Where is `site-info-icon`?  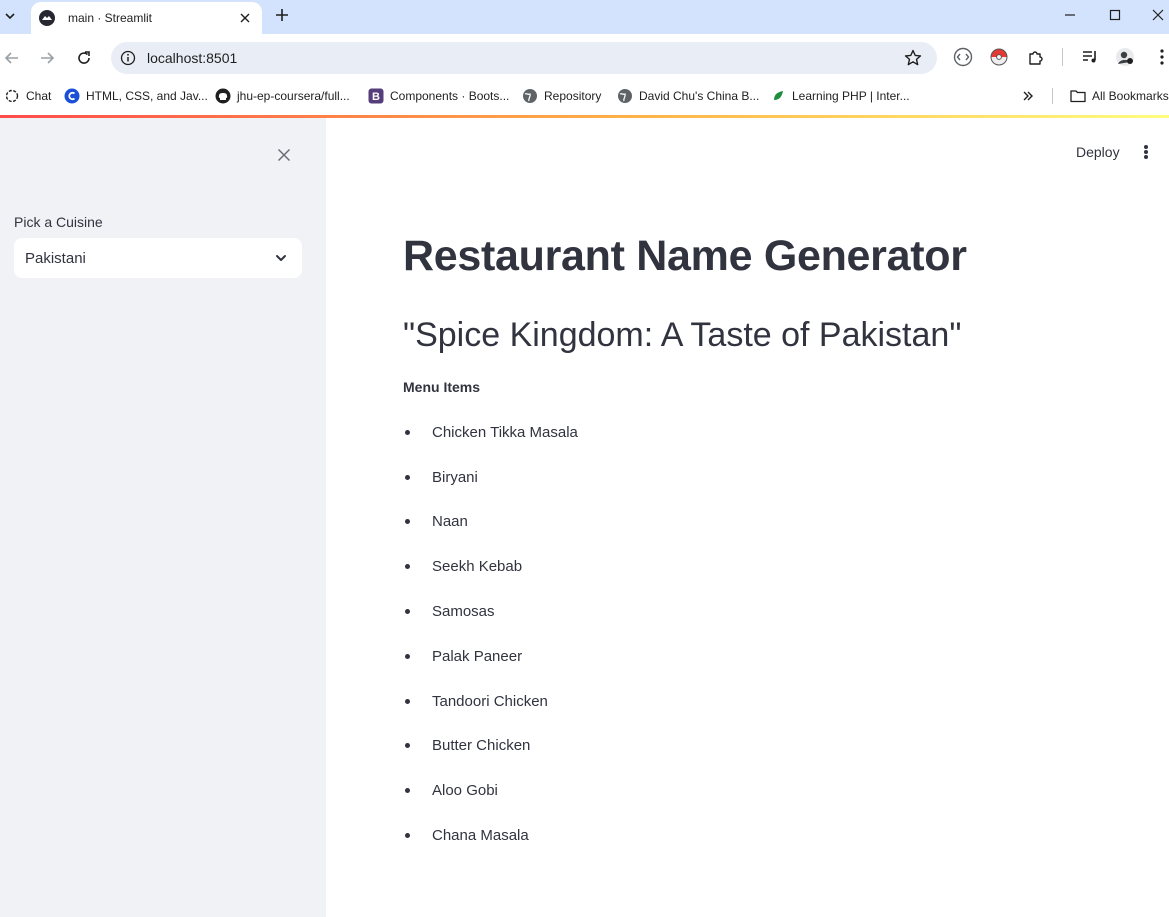
site-info-icon is located at coordinates (128, 58).